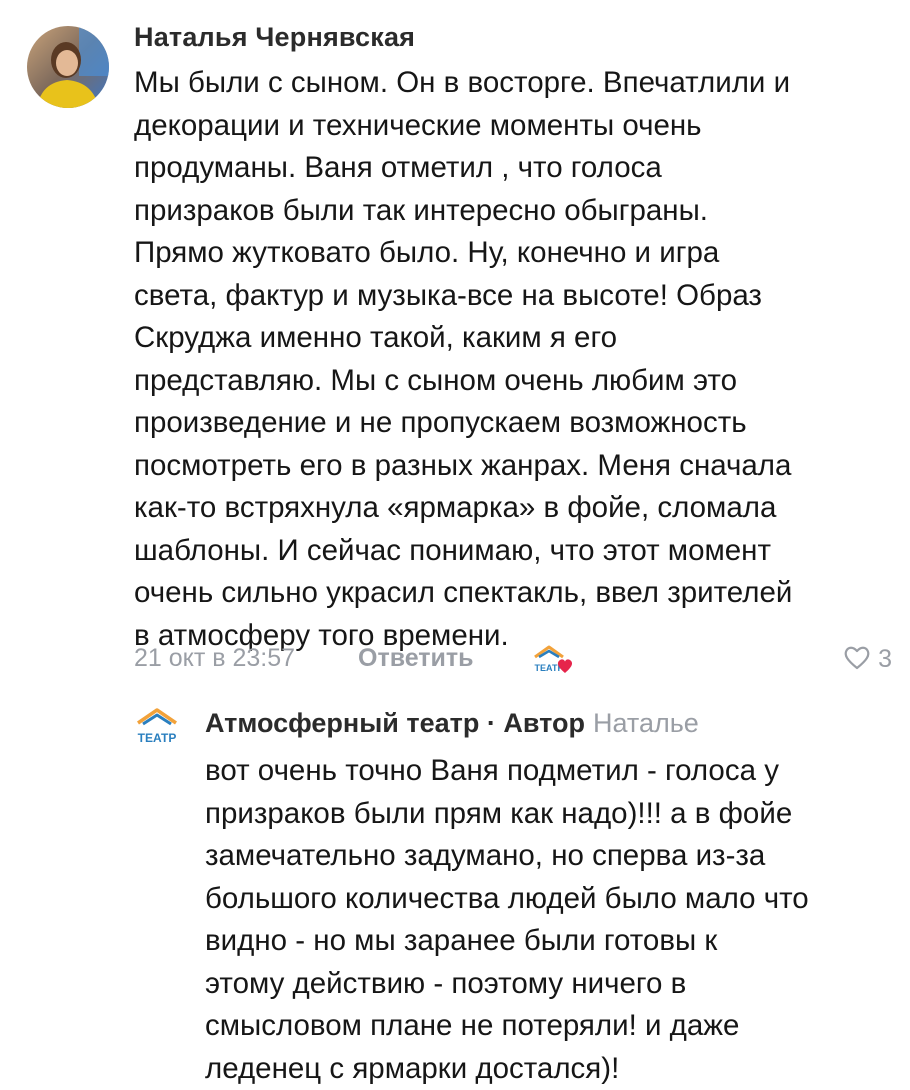 This screenshot has width=910, height=1090. Describe the element at coordinates (514, 253) in the screenshot. I see `comment-line: Прямо жутковато было. Ну, конечно и игра` at that location.